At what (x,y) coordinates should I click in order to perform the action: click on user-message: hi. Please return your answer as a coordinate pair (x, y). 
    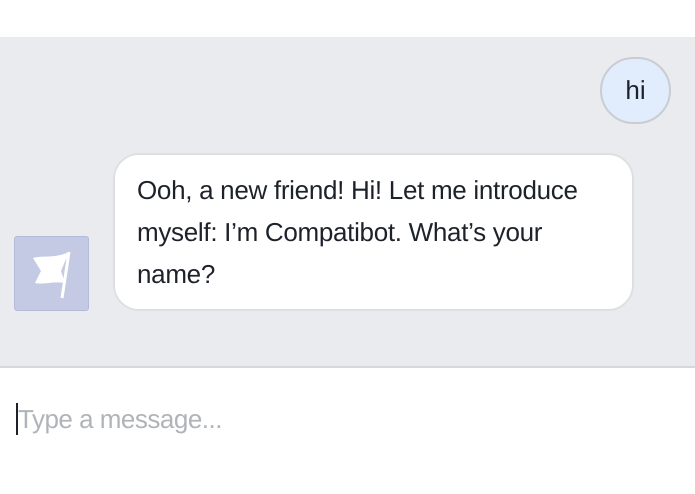
    Looking at the image, I should click on (635, 90).